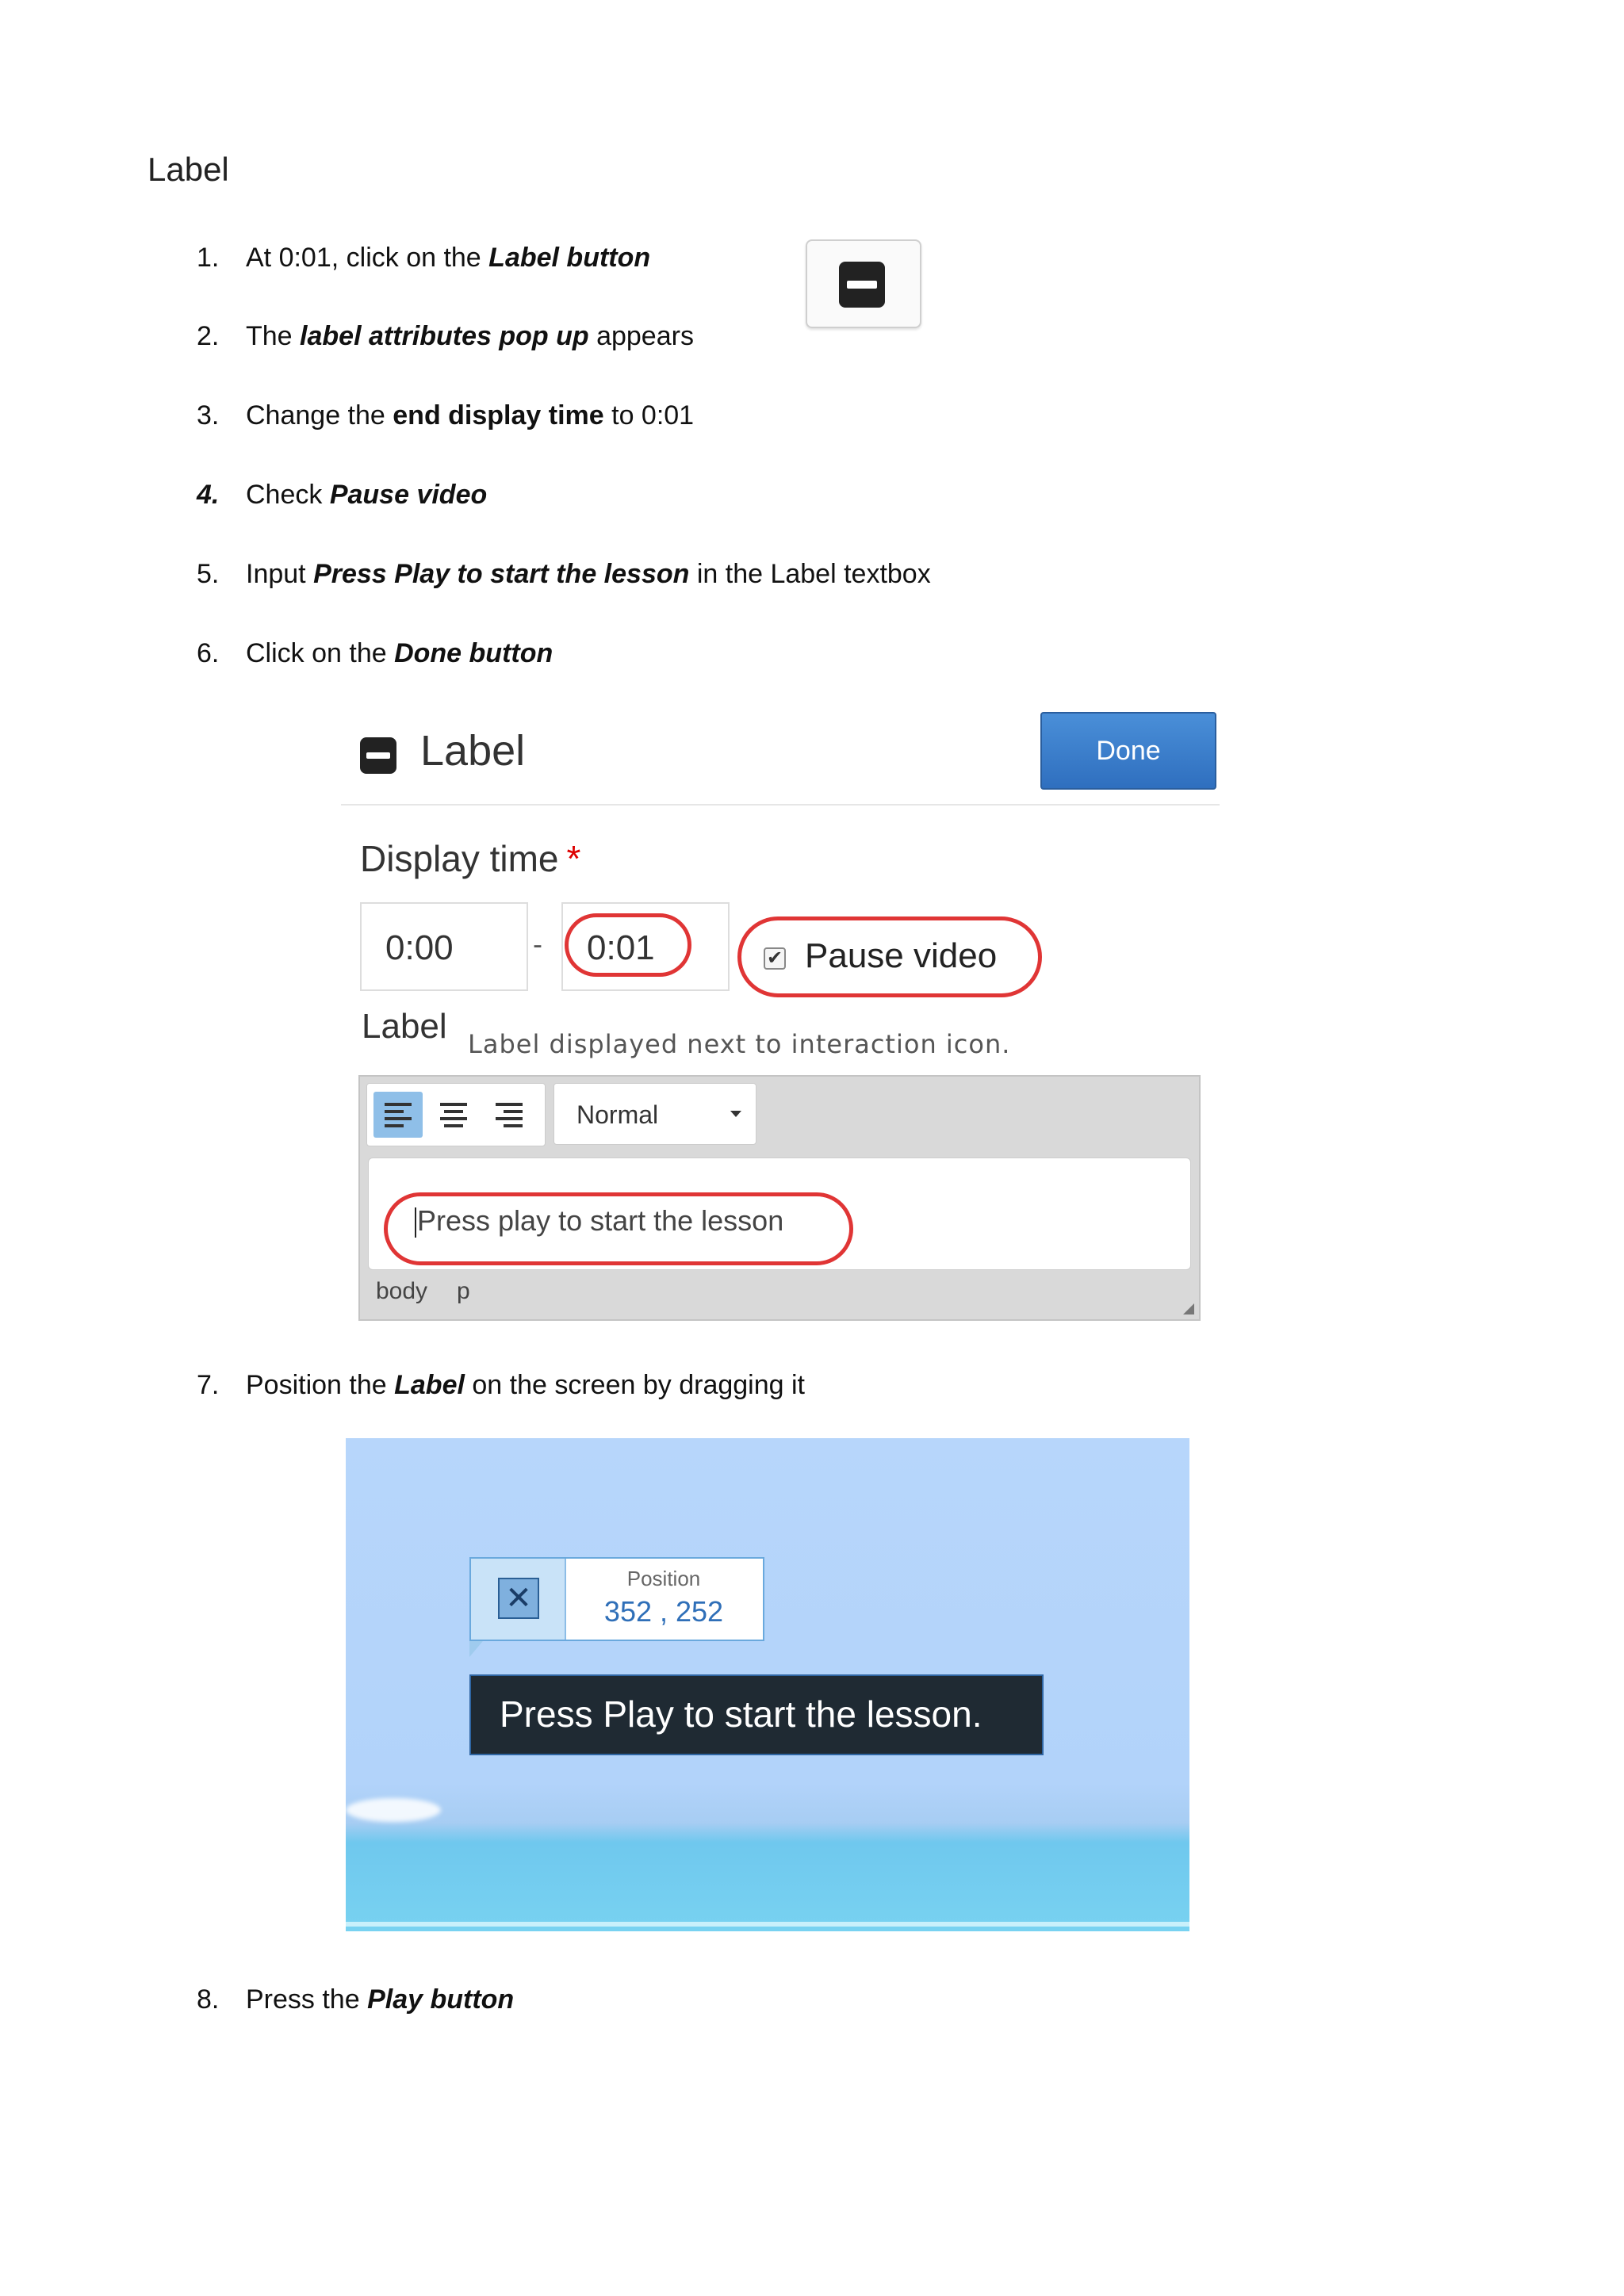 Image resolution: width=1624 pixels, height=2296 pixels. Describe the element at coordinates (444, 946) in the screenshot. I see `start-time-input: 0:00` at that location.